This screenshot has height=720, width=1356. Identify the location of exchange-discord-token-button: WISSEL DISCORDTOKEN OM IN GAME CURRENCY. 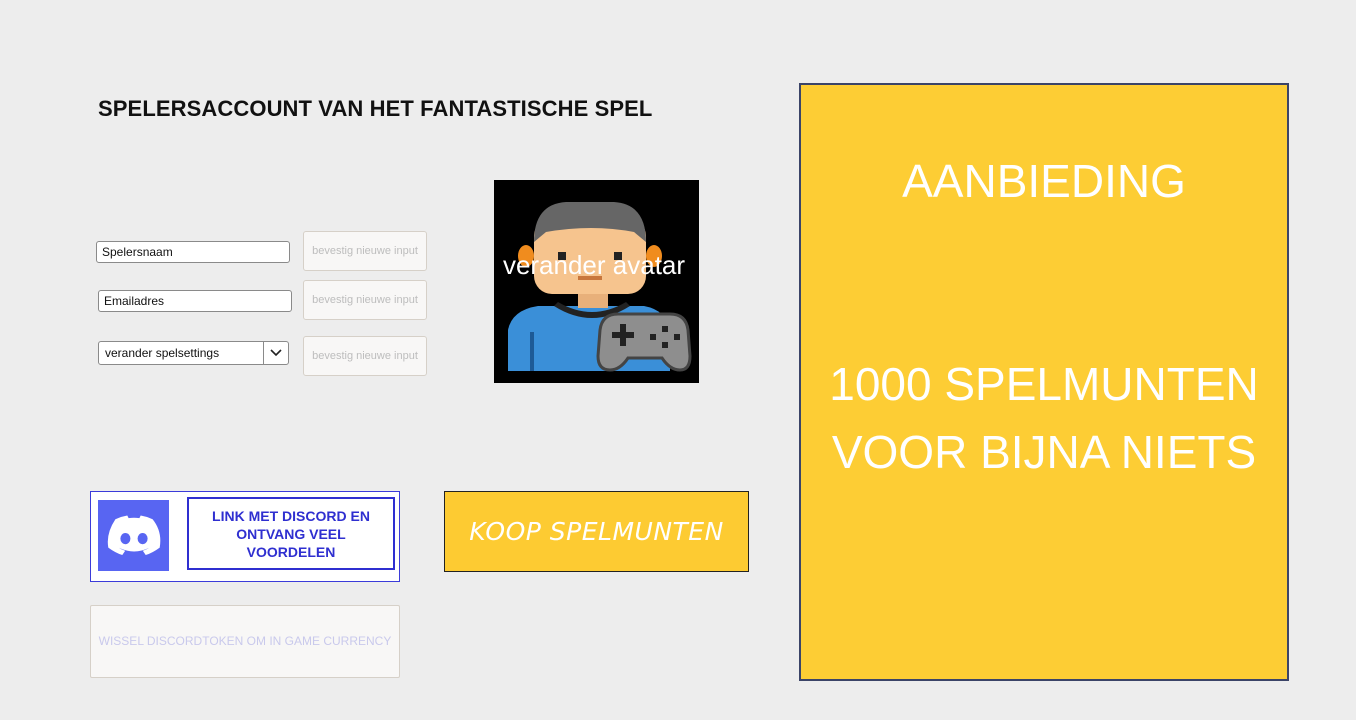
(245, 641).